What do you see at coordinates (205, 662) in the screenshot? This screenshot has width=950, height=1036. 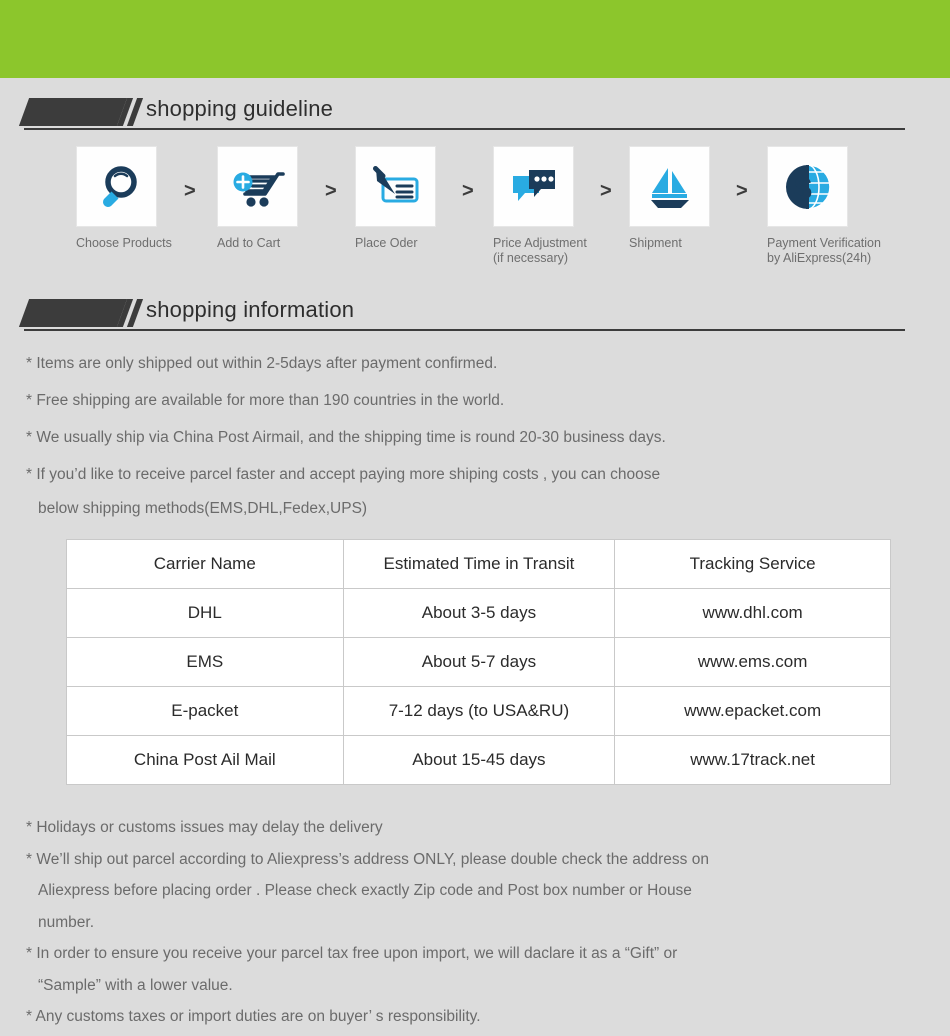 I see `table-cell-carrier: EMS` at bounding box center [205, 662].